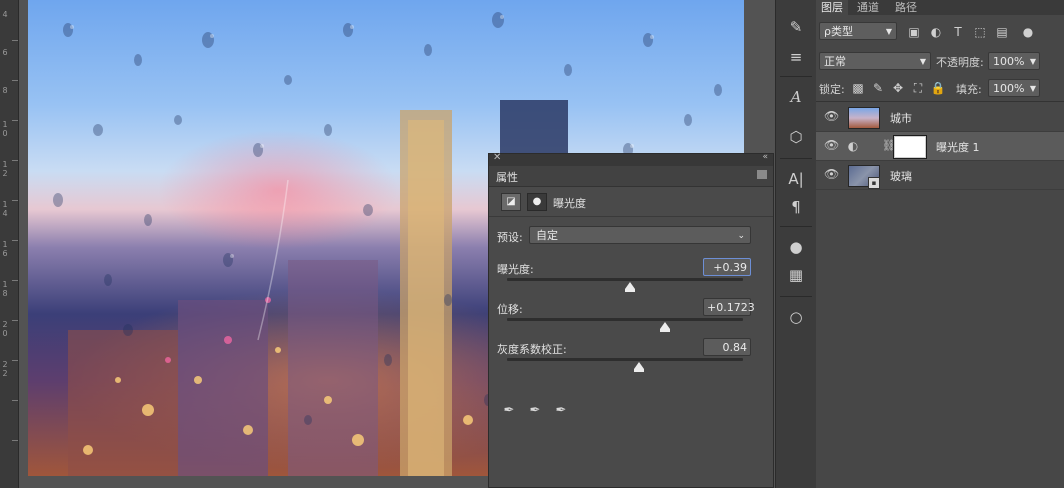 The width and height of the screenshot is (1064, 488). I want to click on ruler-label: 1 4, so click(5, 209).